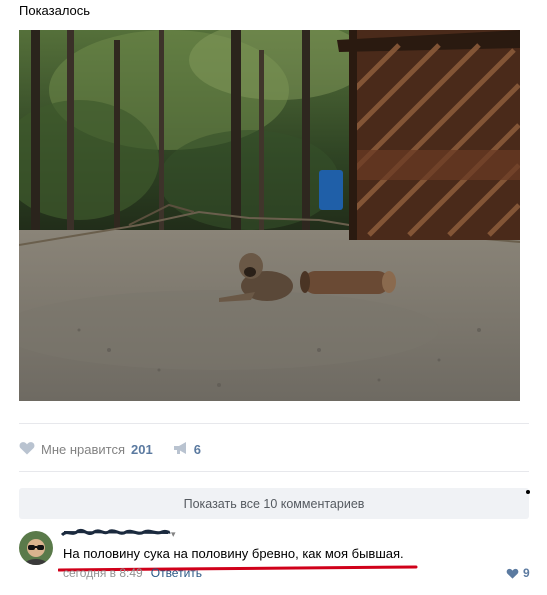 The width and height of the screenshot is (547, 595). I want to click on comment-meta: сегодня в 8:49 Ответить, so click(132, 573).